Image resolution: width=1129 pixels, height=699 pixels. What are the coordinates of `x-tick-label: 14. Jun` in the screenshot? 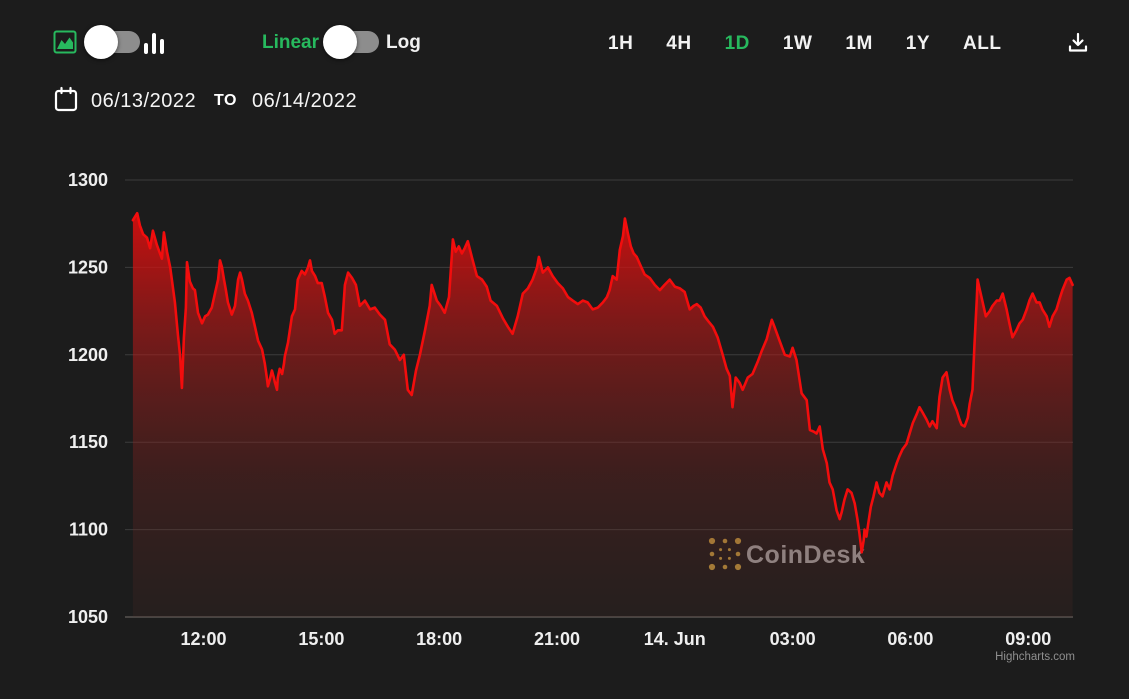 It's located at (675, 639).